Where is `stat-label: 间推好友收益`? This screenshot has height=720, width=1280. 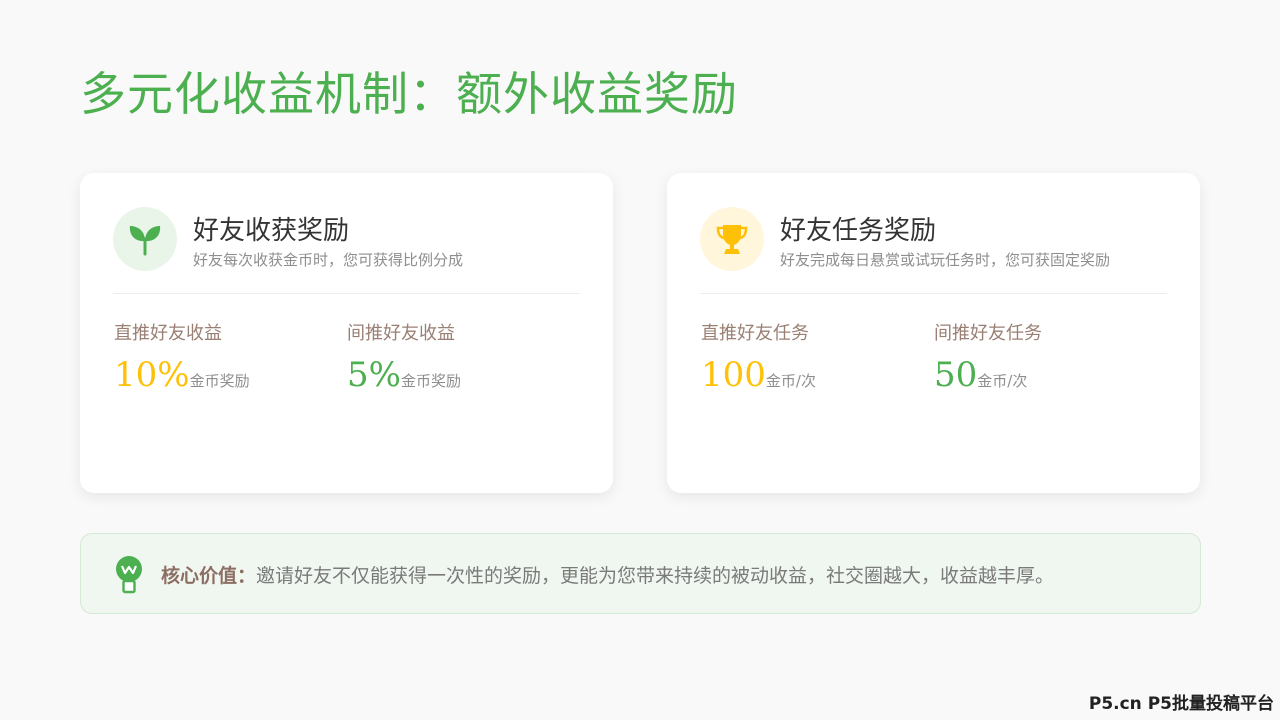 stat-label: 间推好友收益 is located at coordinates (401, 333).